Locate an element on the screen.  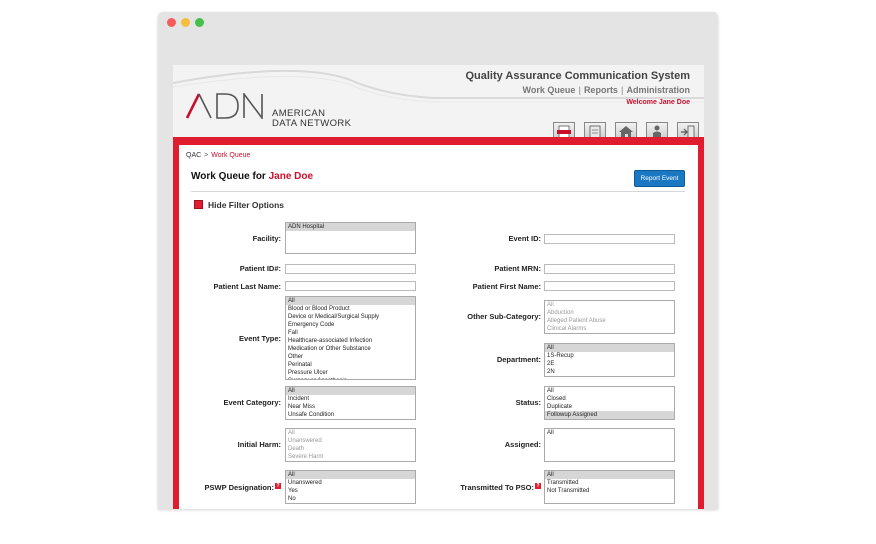
pdf-button is located at coordinates (564, 129).